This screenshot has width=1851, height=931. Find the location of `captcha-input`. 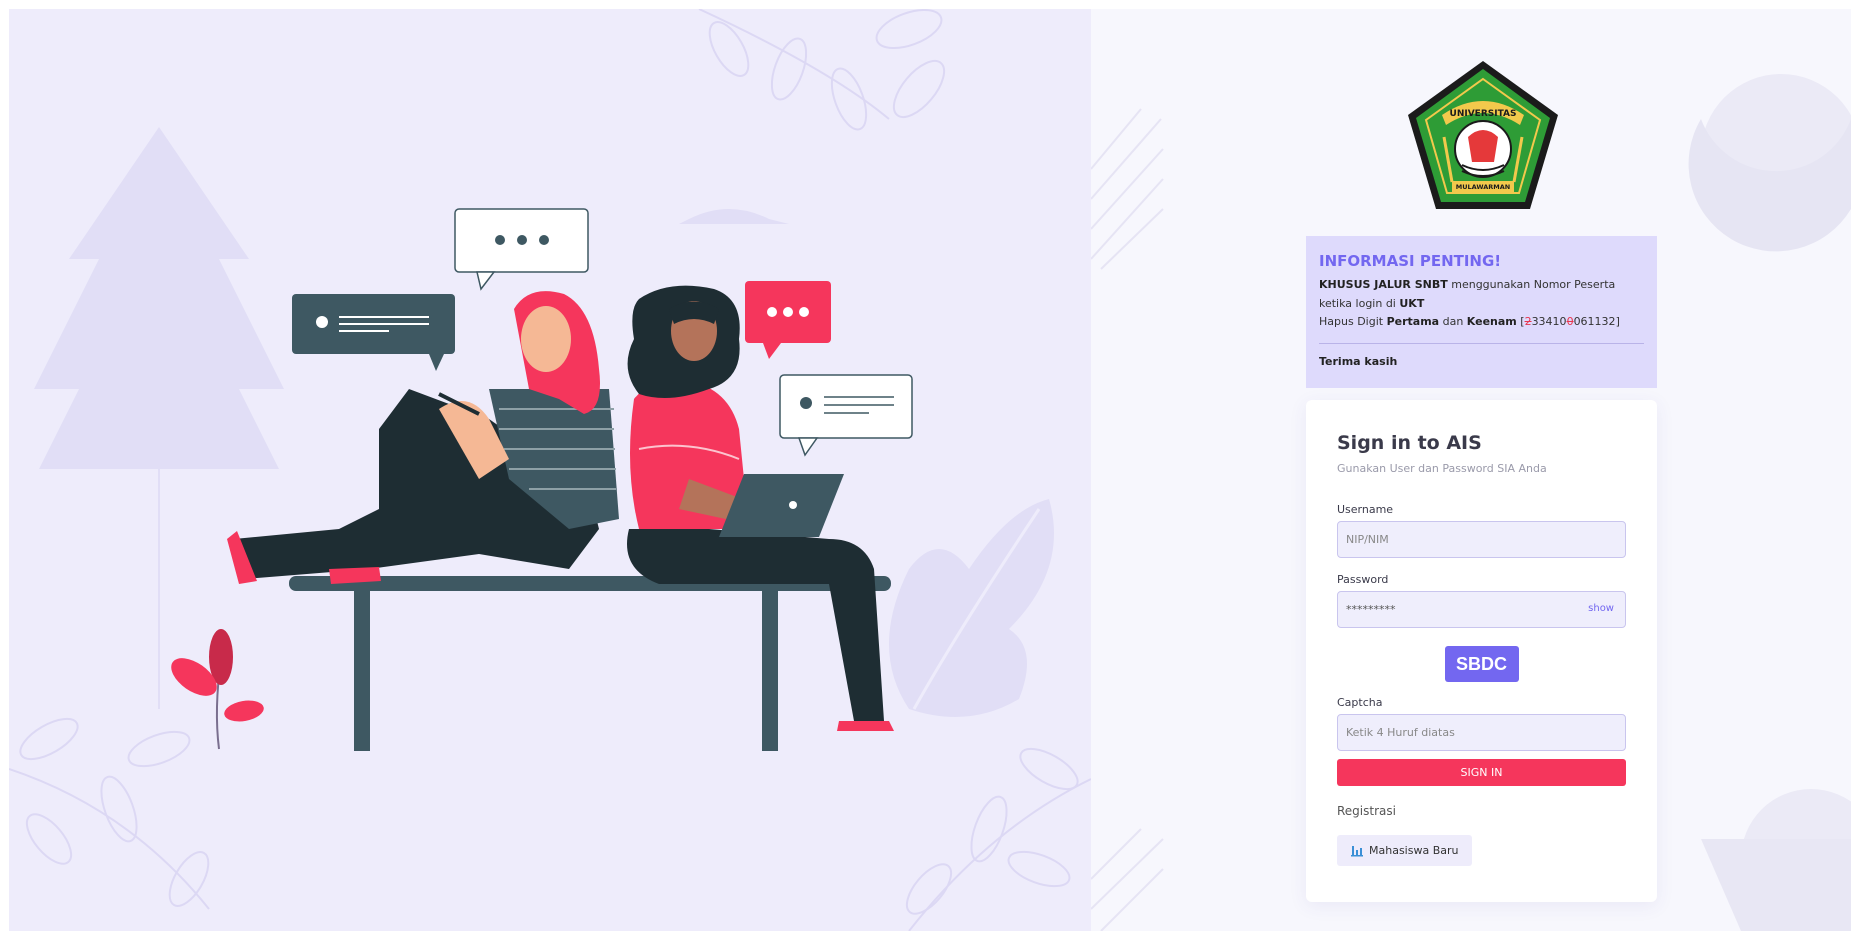

captcha-input is located at coordinates (1481, 732).